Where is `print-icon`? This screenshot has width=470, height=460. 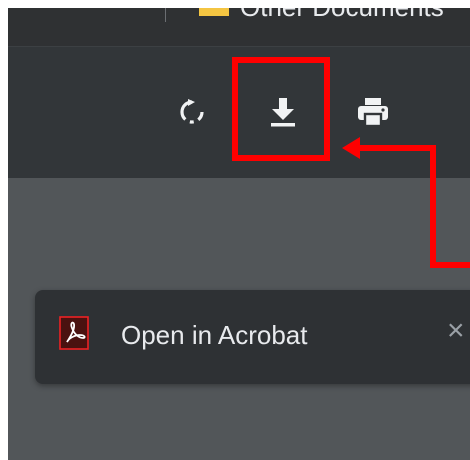
print-icon is located at coordinates (373, 113).